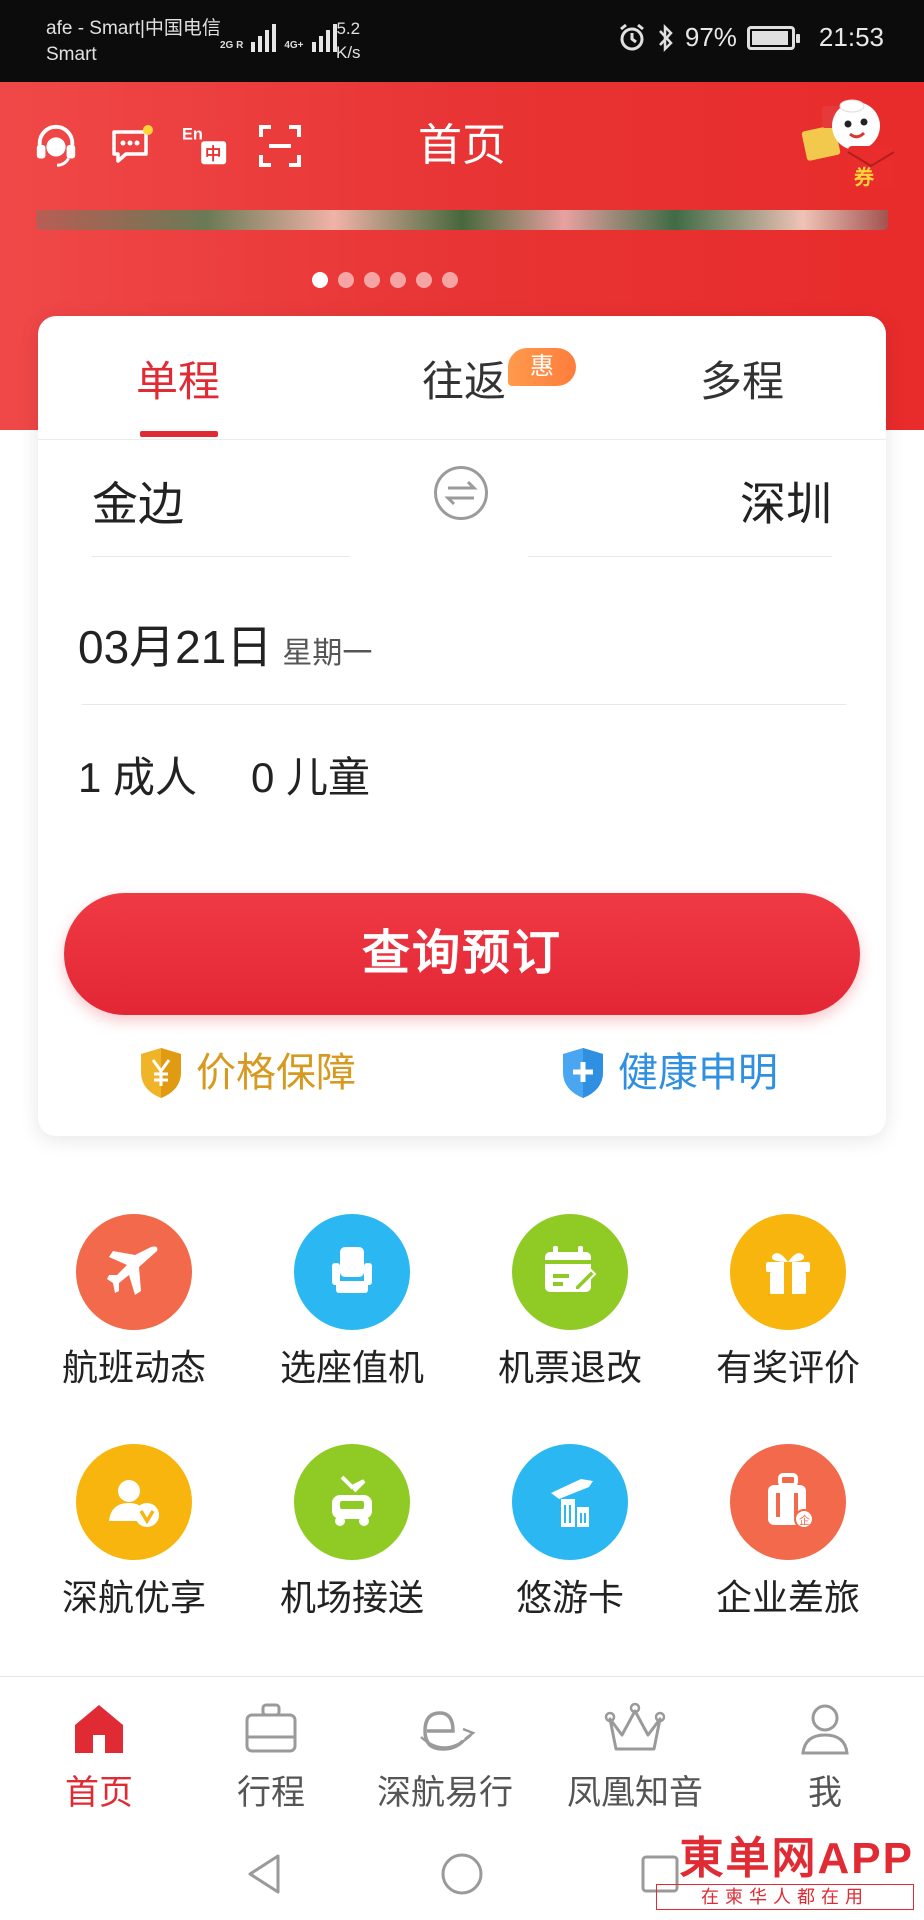 The image size is (924, 1920). What do you see at coordinates (710, 37) in the screenshot?
I see `battery-percent: 97%` at bounding box center [710, 37].